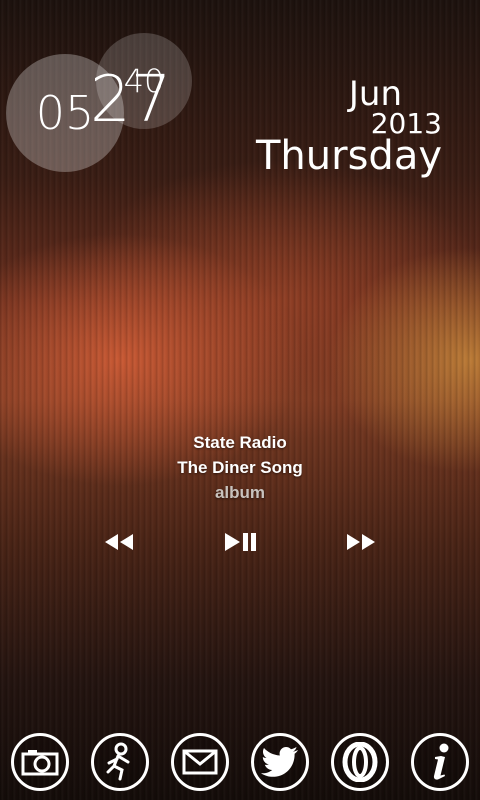 The height and width of the screenshot is (800, 480). I want to click on mail-icon, so click(200, 762).